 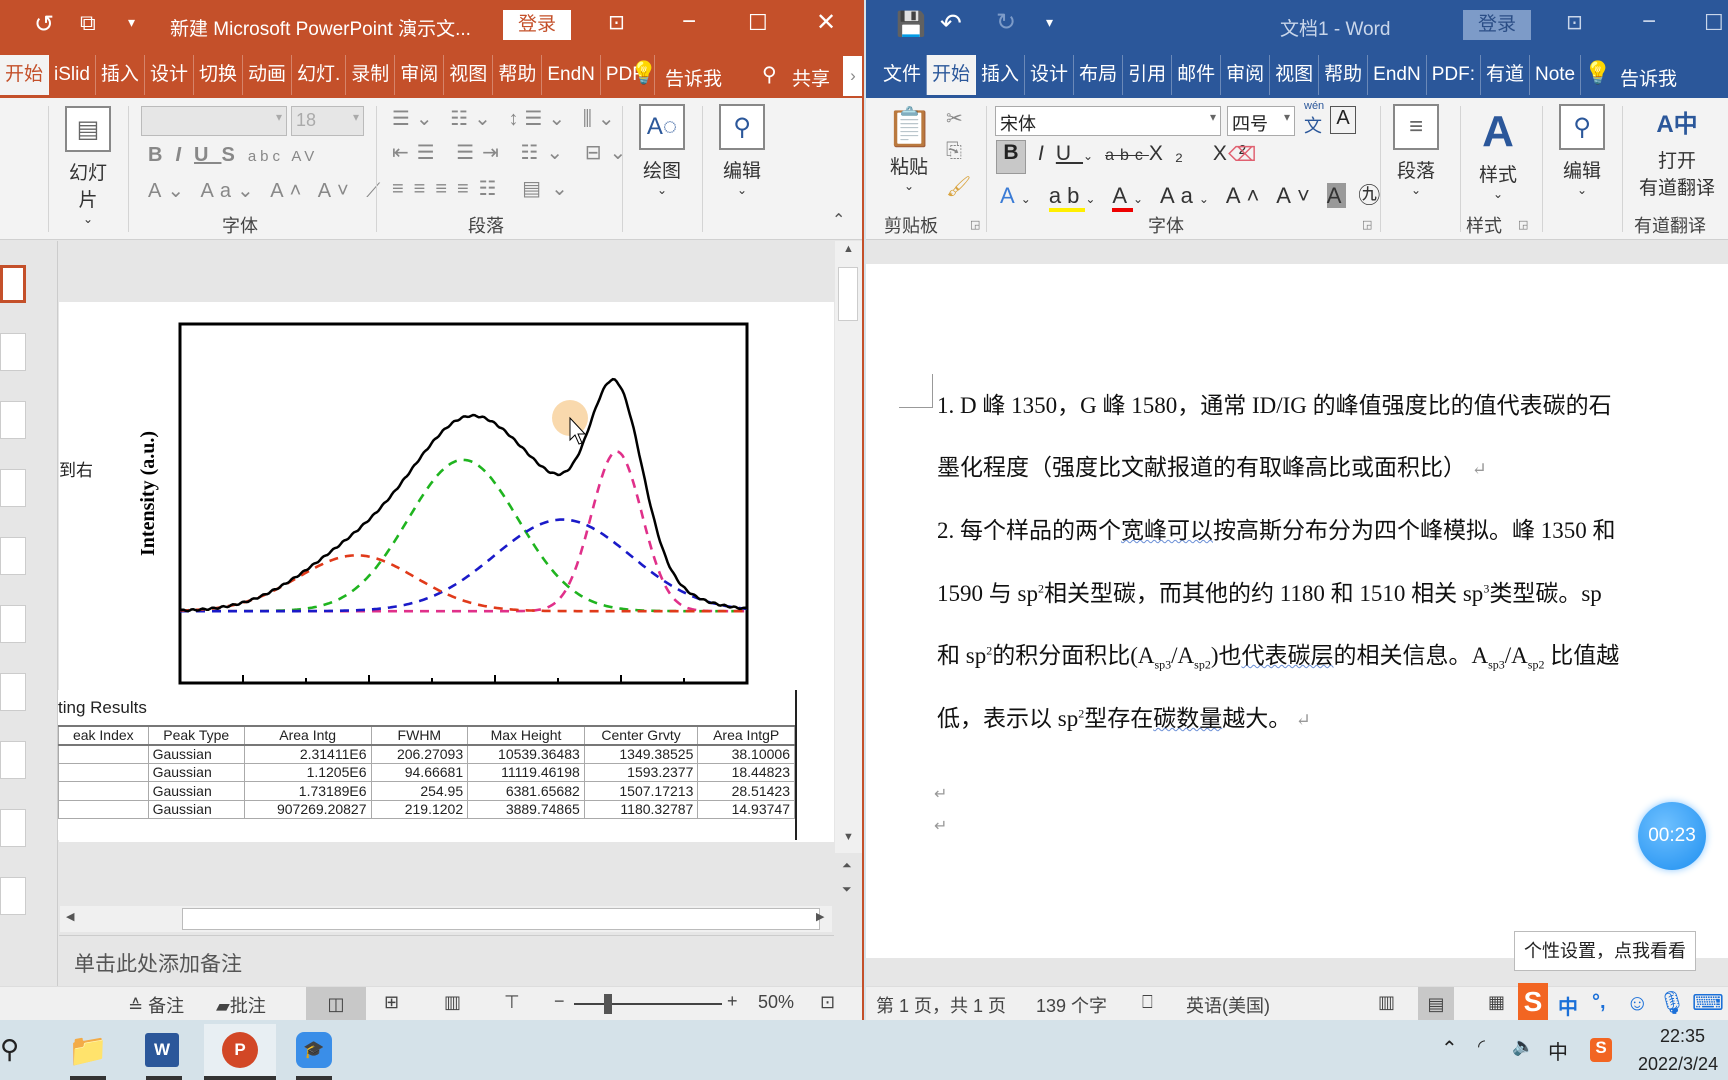 I want to click on tab-0: 开始, so click(x=25, y=75).